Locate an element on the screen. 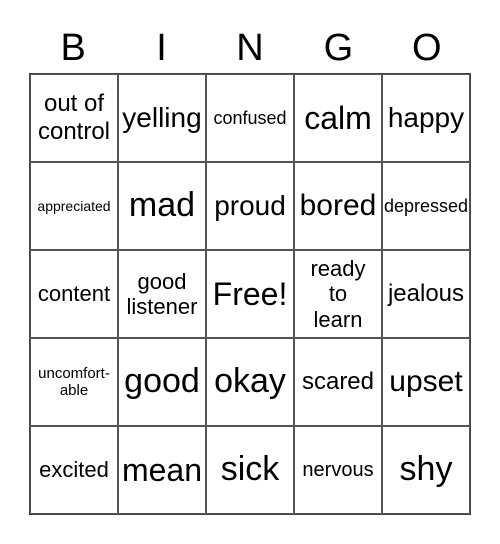 This screenshot has height=544, width=500. cell-label: shy is located at coordinates (426, 469).